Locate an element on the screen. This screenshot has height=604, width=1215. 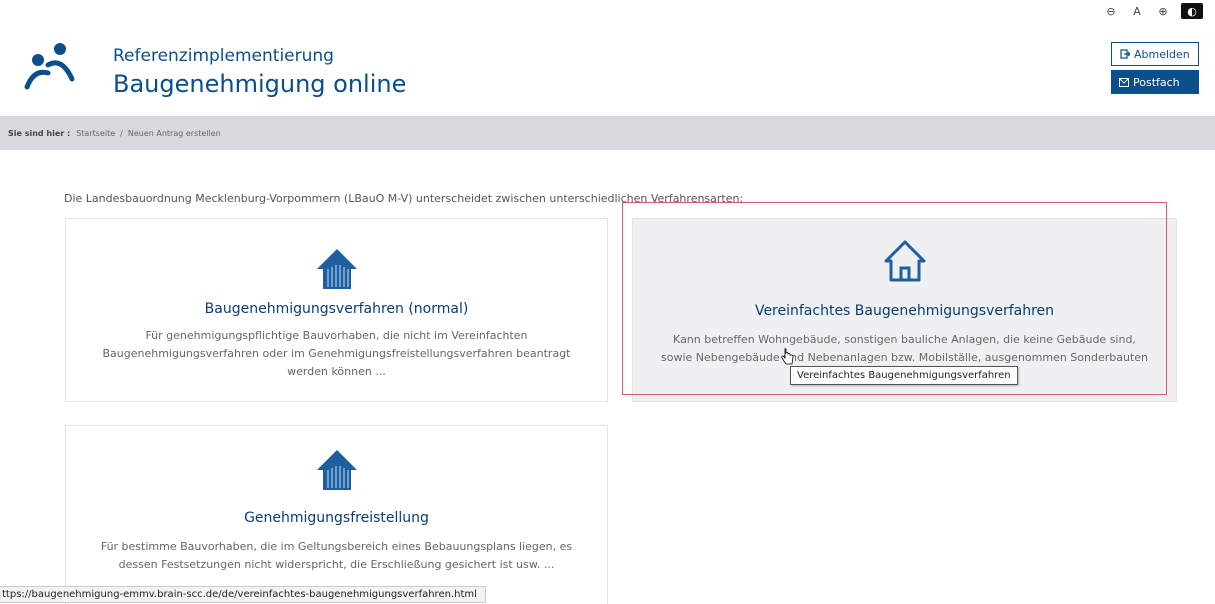
card-title: Genehmigungsfreistellung is located at coordinates (336, 518).